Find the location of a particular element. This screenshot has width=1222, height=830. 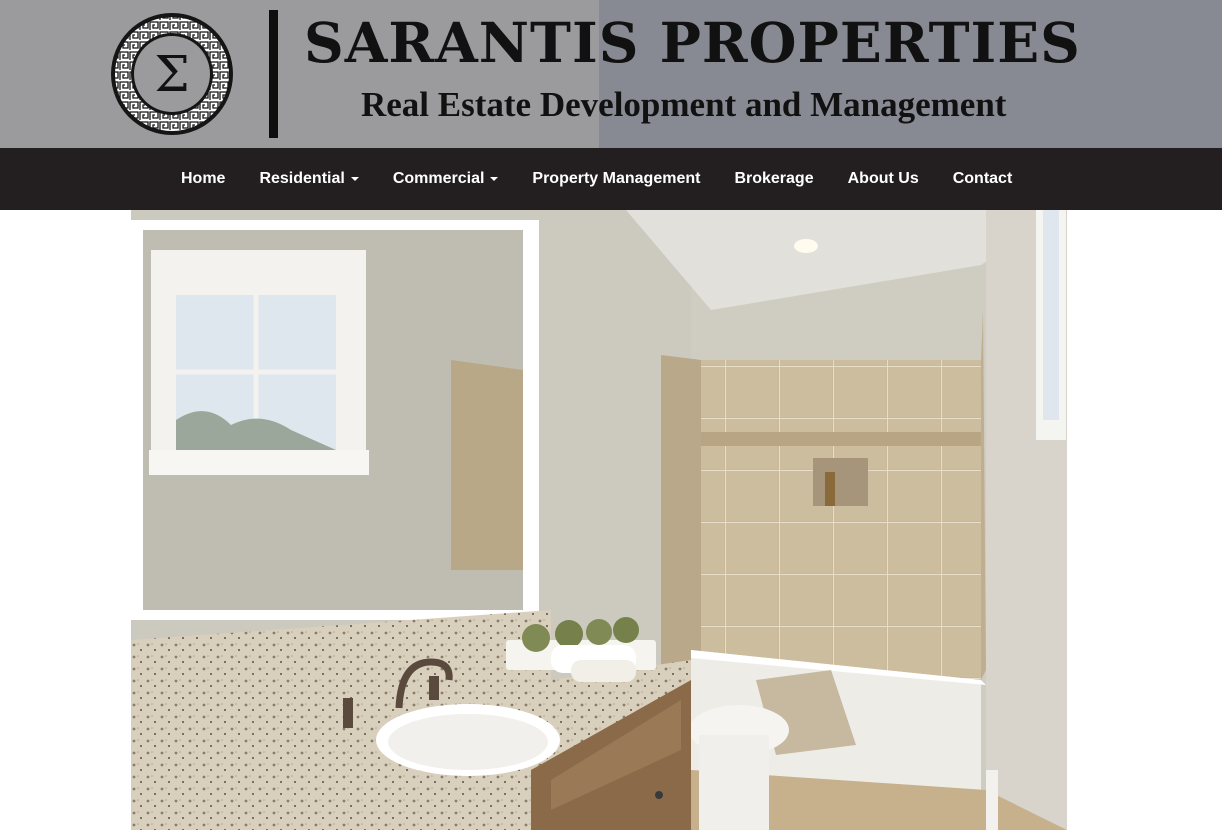

nav-item-brokerage: Brokerage is located at coordinates (773, 179).